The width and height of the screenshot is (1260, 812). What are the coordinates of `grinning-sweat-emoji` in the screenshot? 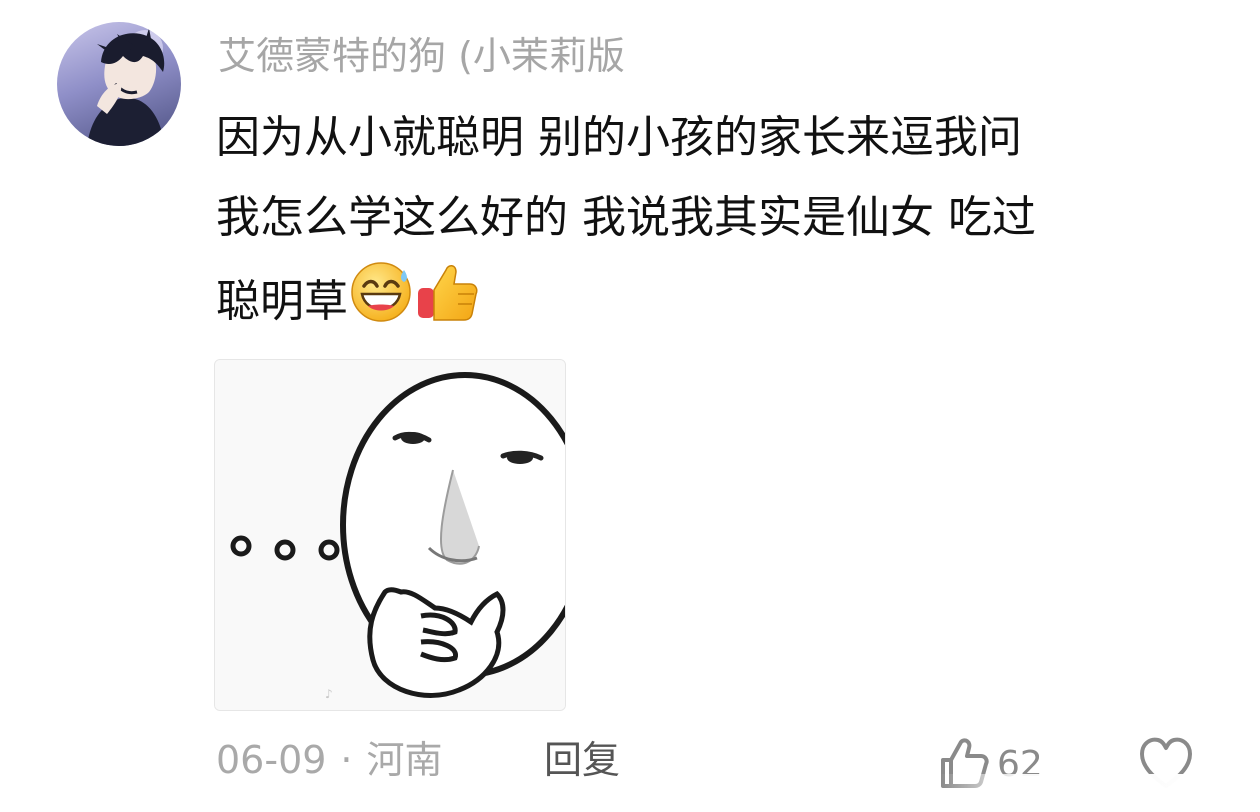 It's located at (381, 292).